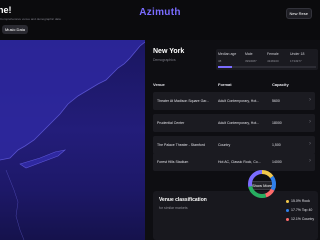  What do you see at coordinates (297, 54) in the screenshot?
I see `demo-label: Under 18` at bounding box center [297, 54].